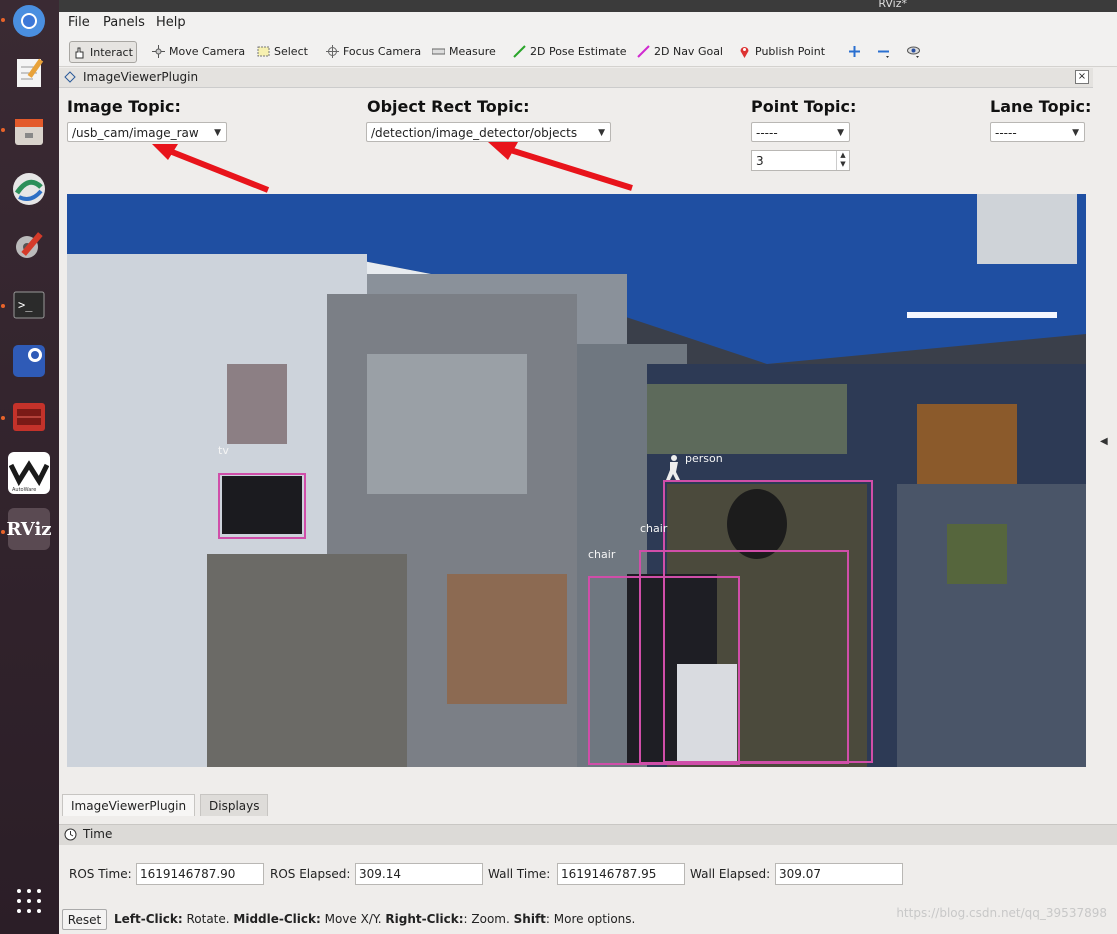 The image size is (1117, 934). I want to click on nav-goal-tool: 2D Nav Goal, so click(680, 51).